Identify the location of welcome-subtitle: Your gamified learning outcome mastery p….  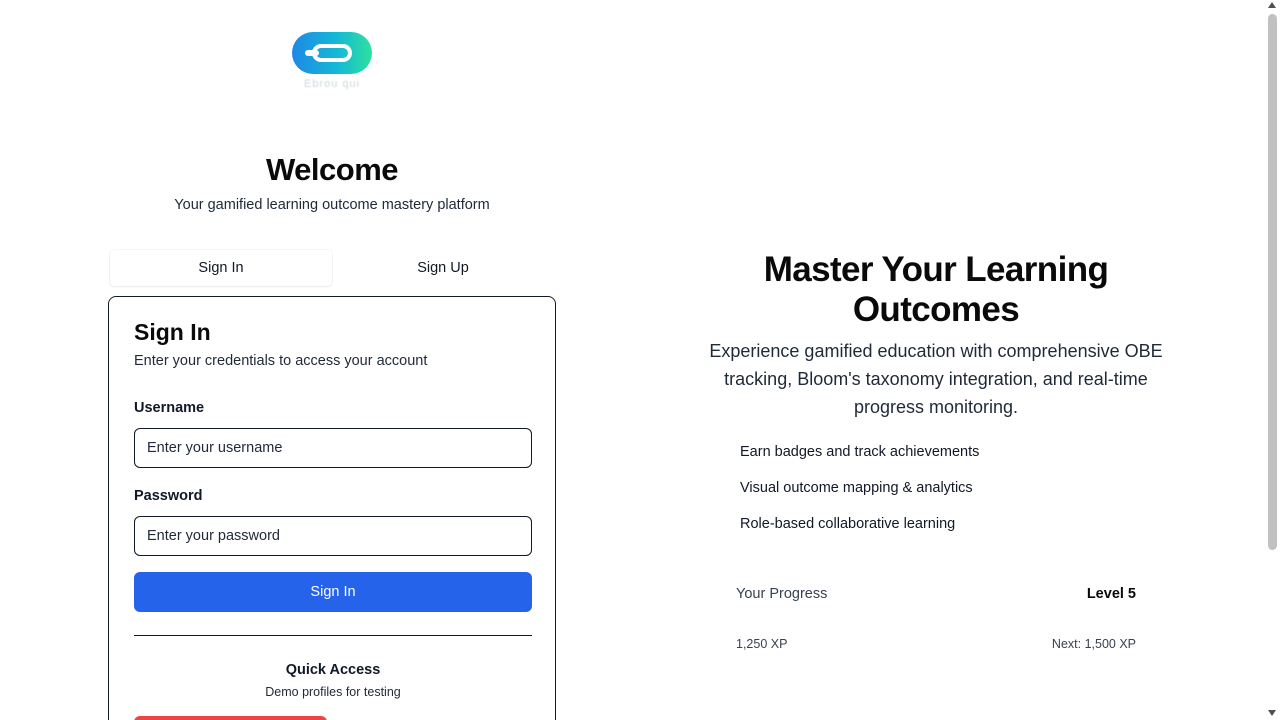
(332, 205).